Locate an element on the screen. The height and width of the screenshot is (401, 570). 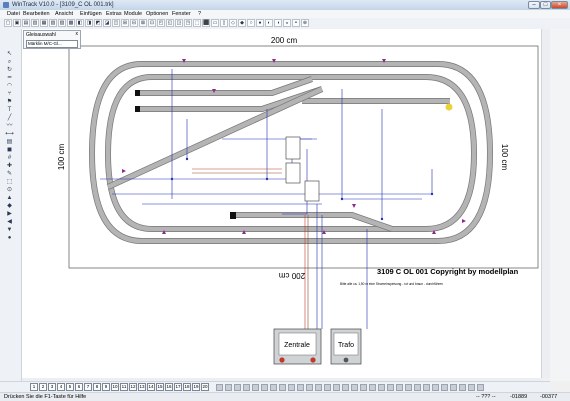
layer-button-17: 17 is located at coordinates (178, 387).